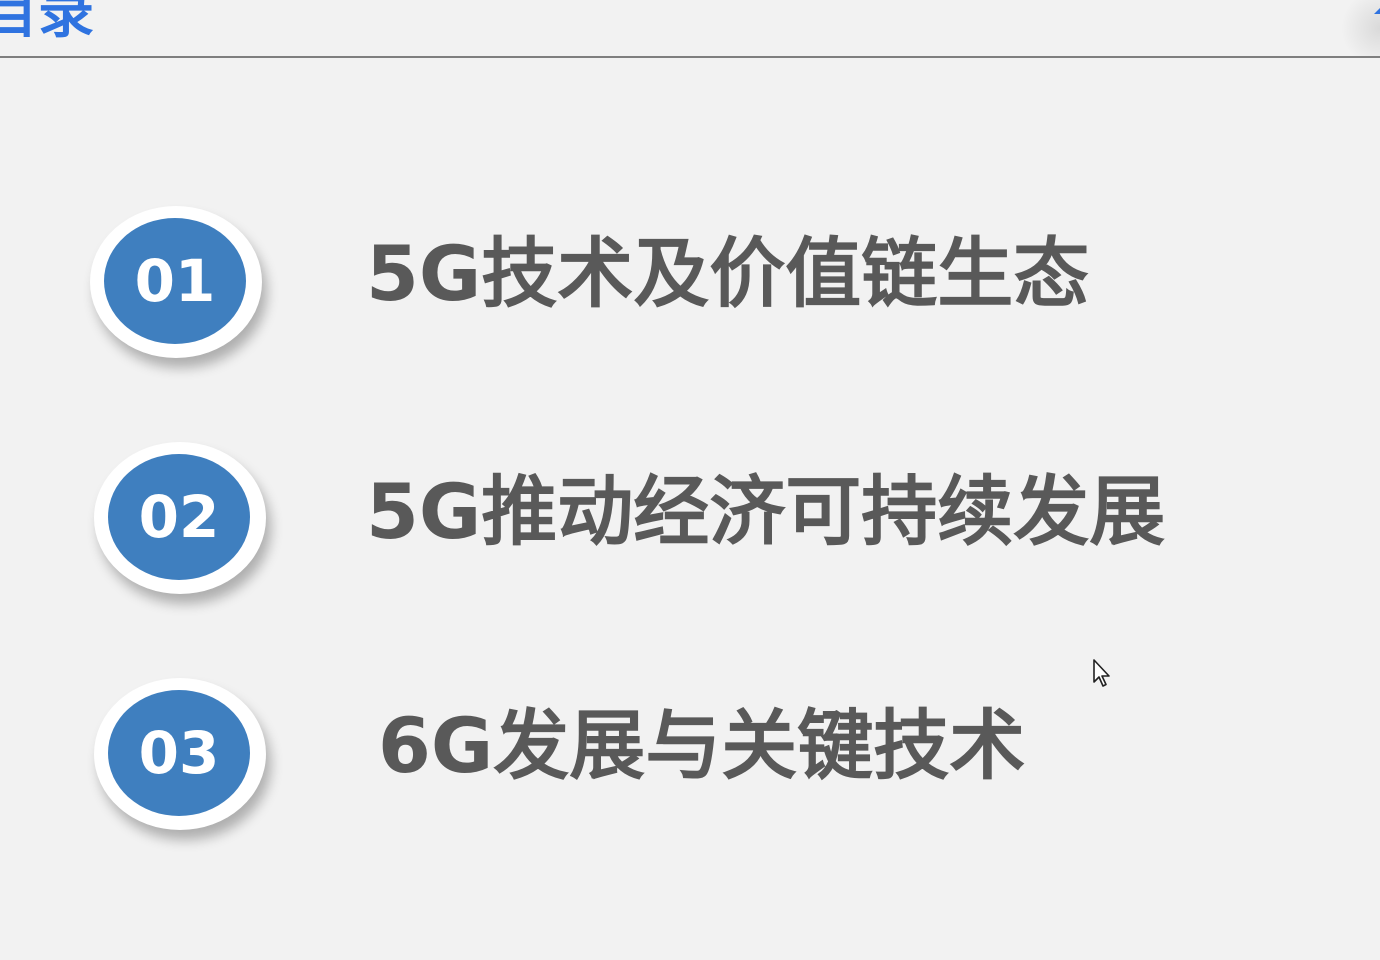  I want to click on mouse-pointer-icon, so click(1101, 673).